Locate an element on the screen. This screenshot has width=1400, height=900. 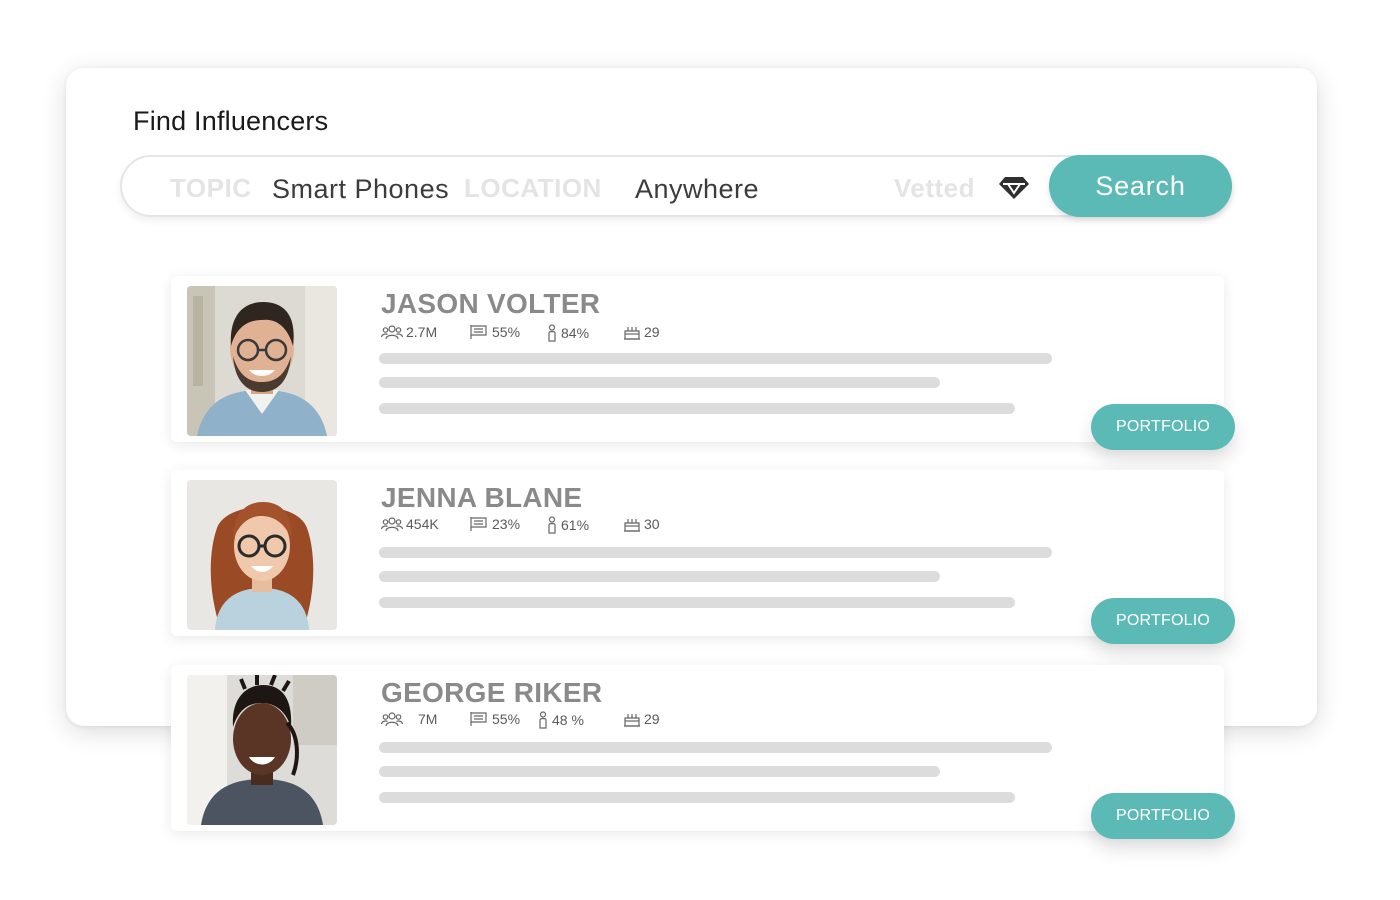
search-button: Search is located at coordinates (1140, 186).